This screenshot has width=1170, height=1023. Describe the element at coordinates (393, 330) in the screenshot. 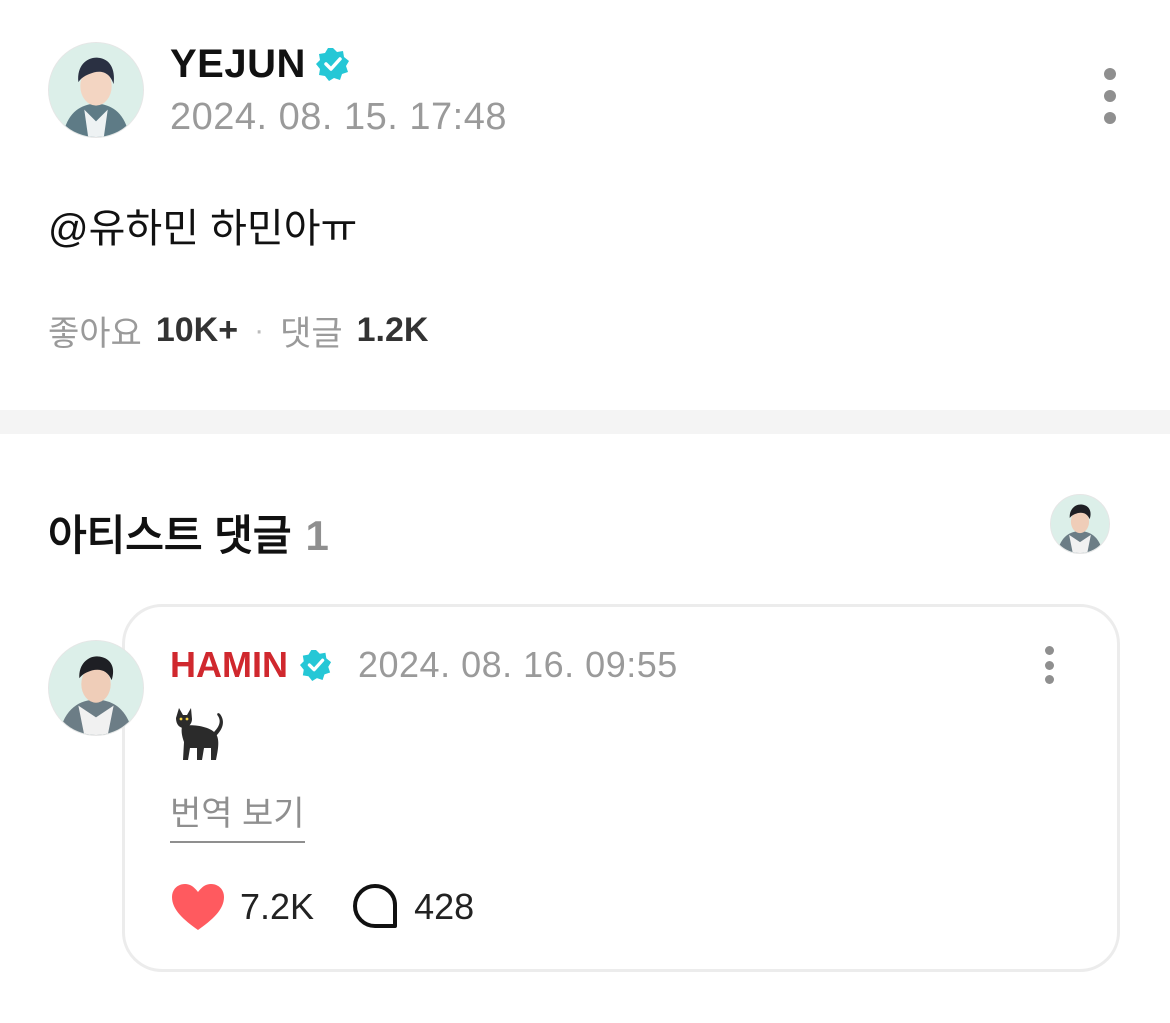

I see `comments-count: 1.2K` at that location.